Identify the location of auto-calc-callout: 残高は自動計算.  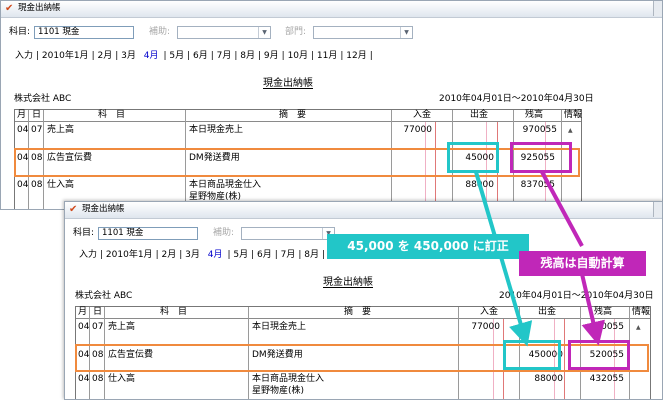
(582, 263).